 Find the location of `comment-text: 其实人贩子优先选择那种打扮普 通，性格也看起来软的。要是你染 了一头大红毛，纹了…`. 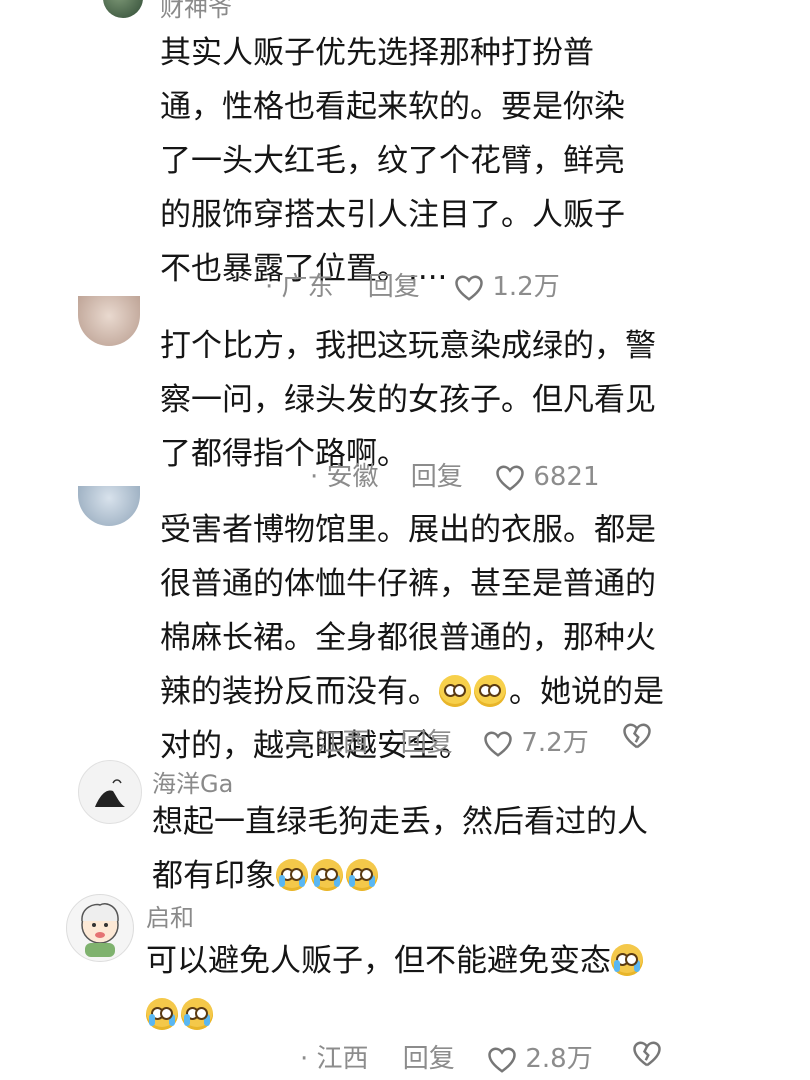

comment-text: 其实人贩子优先选择那种打扮普 通，性格也看起来软的。要是你染 了一头大红毛，纹了… is located at coordinates (392, 161).